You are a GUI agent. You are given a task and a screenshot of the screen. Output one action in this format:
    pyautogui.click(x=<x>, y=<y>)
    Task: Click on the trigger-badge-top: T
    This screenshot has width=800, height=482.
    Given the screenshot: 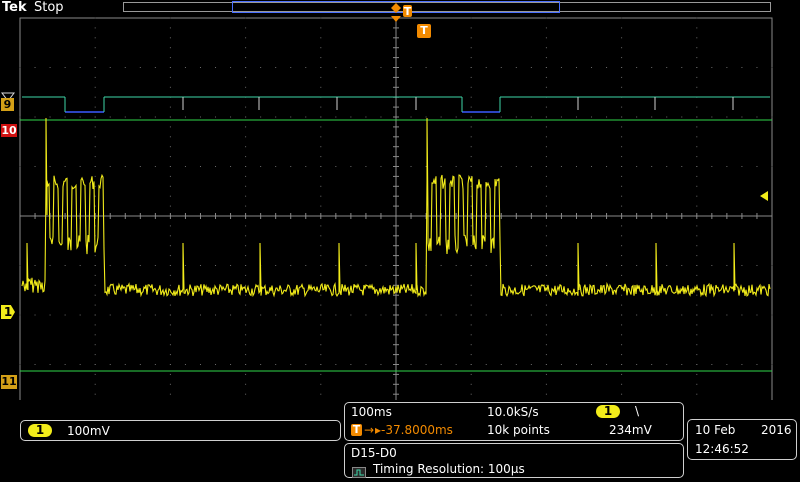 What is the action you would take?
    pyautogui.click(x=407, y=11)
    